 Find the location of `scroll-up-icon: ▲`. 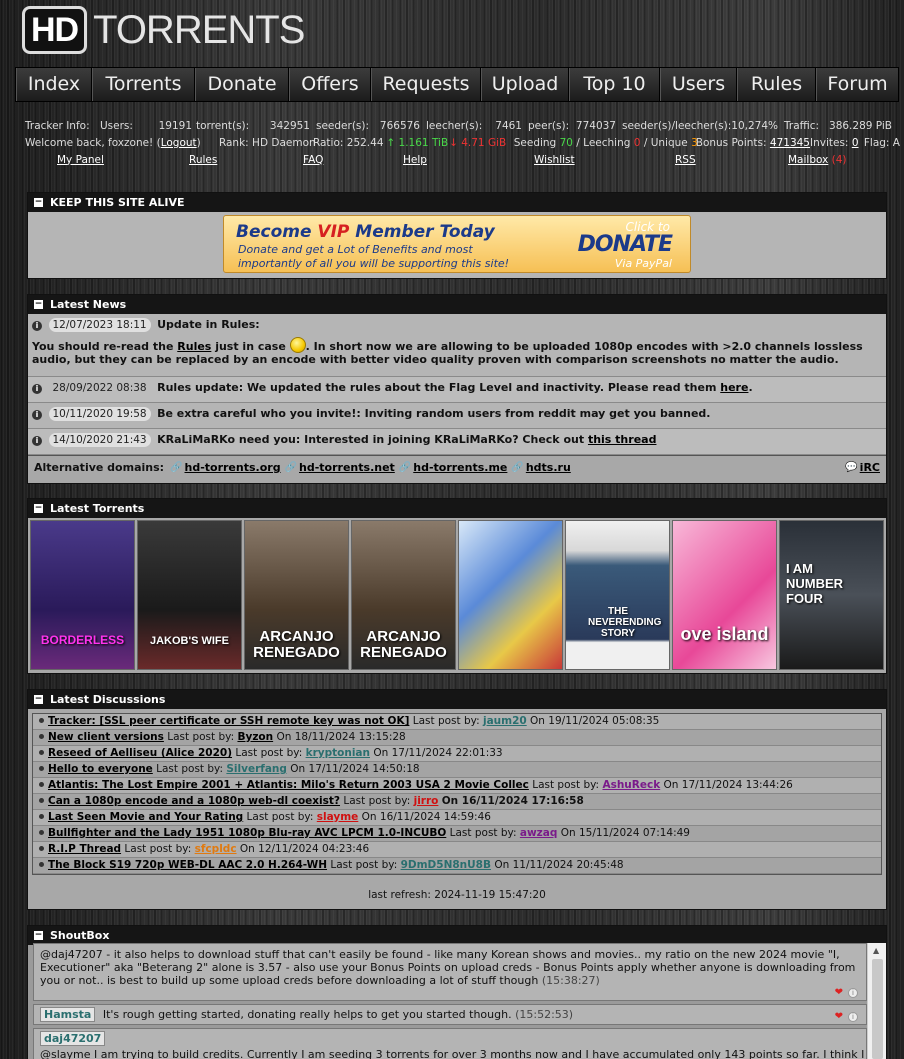

scroll-up-icon: ▲ is located at coordinates (876, 950).